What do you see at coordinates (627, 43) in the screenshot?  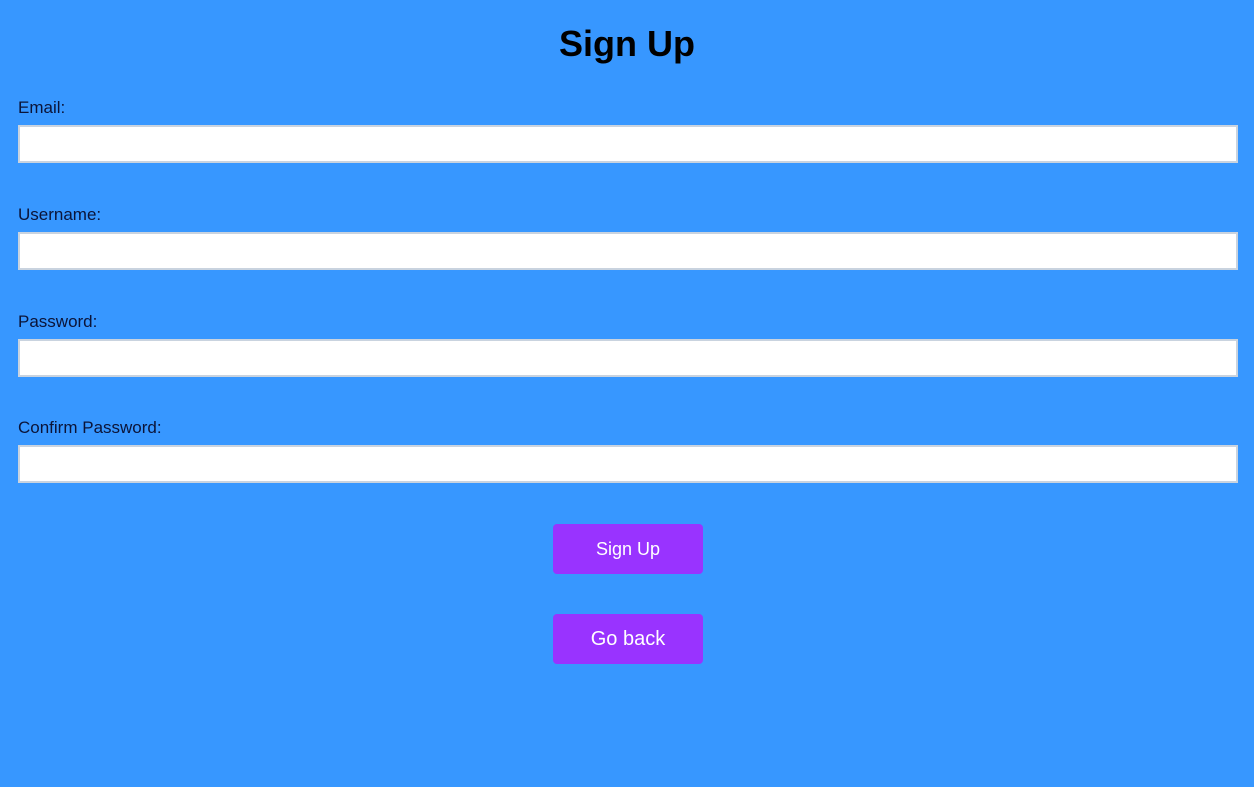 I see `page-title: Sign Up` at bounding box center [627, 43].